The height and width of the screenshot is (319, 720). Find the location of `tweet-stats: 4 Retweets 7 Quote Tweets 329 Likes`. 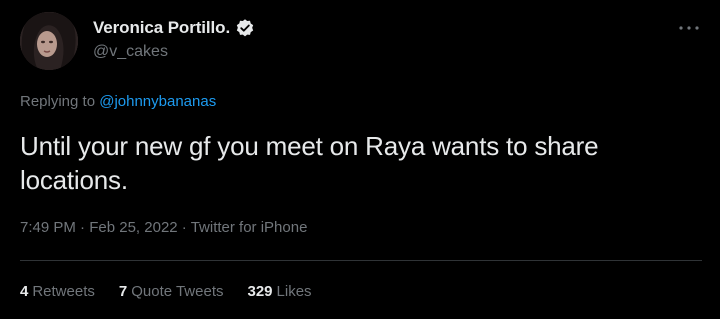

tweet-stats: 4 Retweets 7 Quote Tweets 329 Likes is located at coordinates (178, 291).